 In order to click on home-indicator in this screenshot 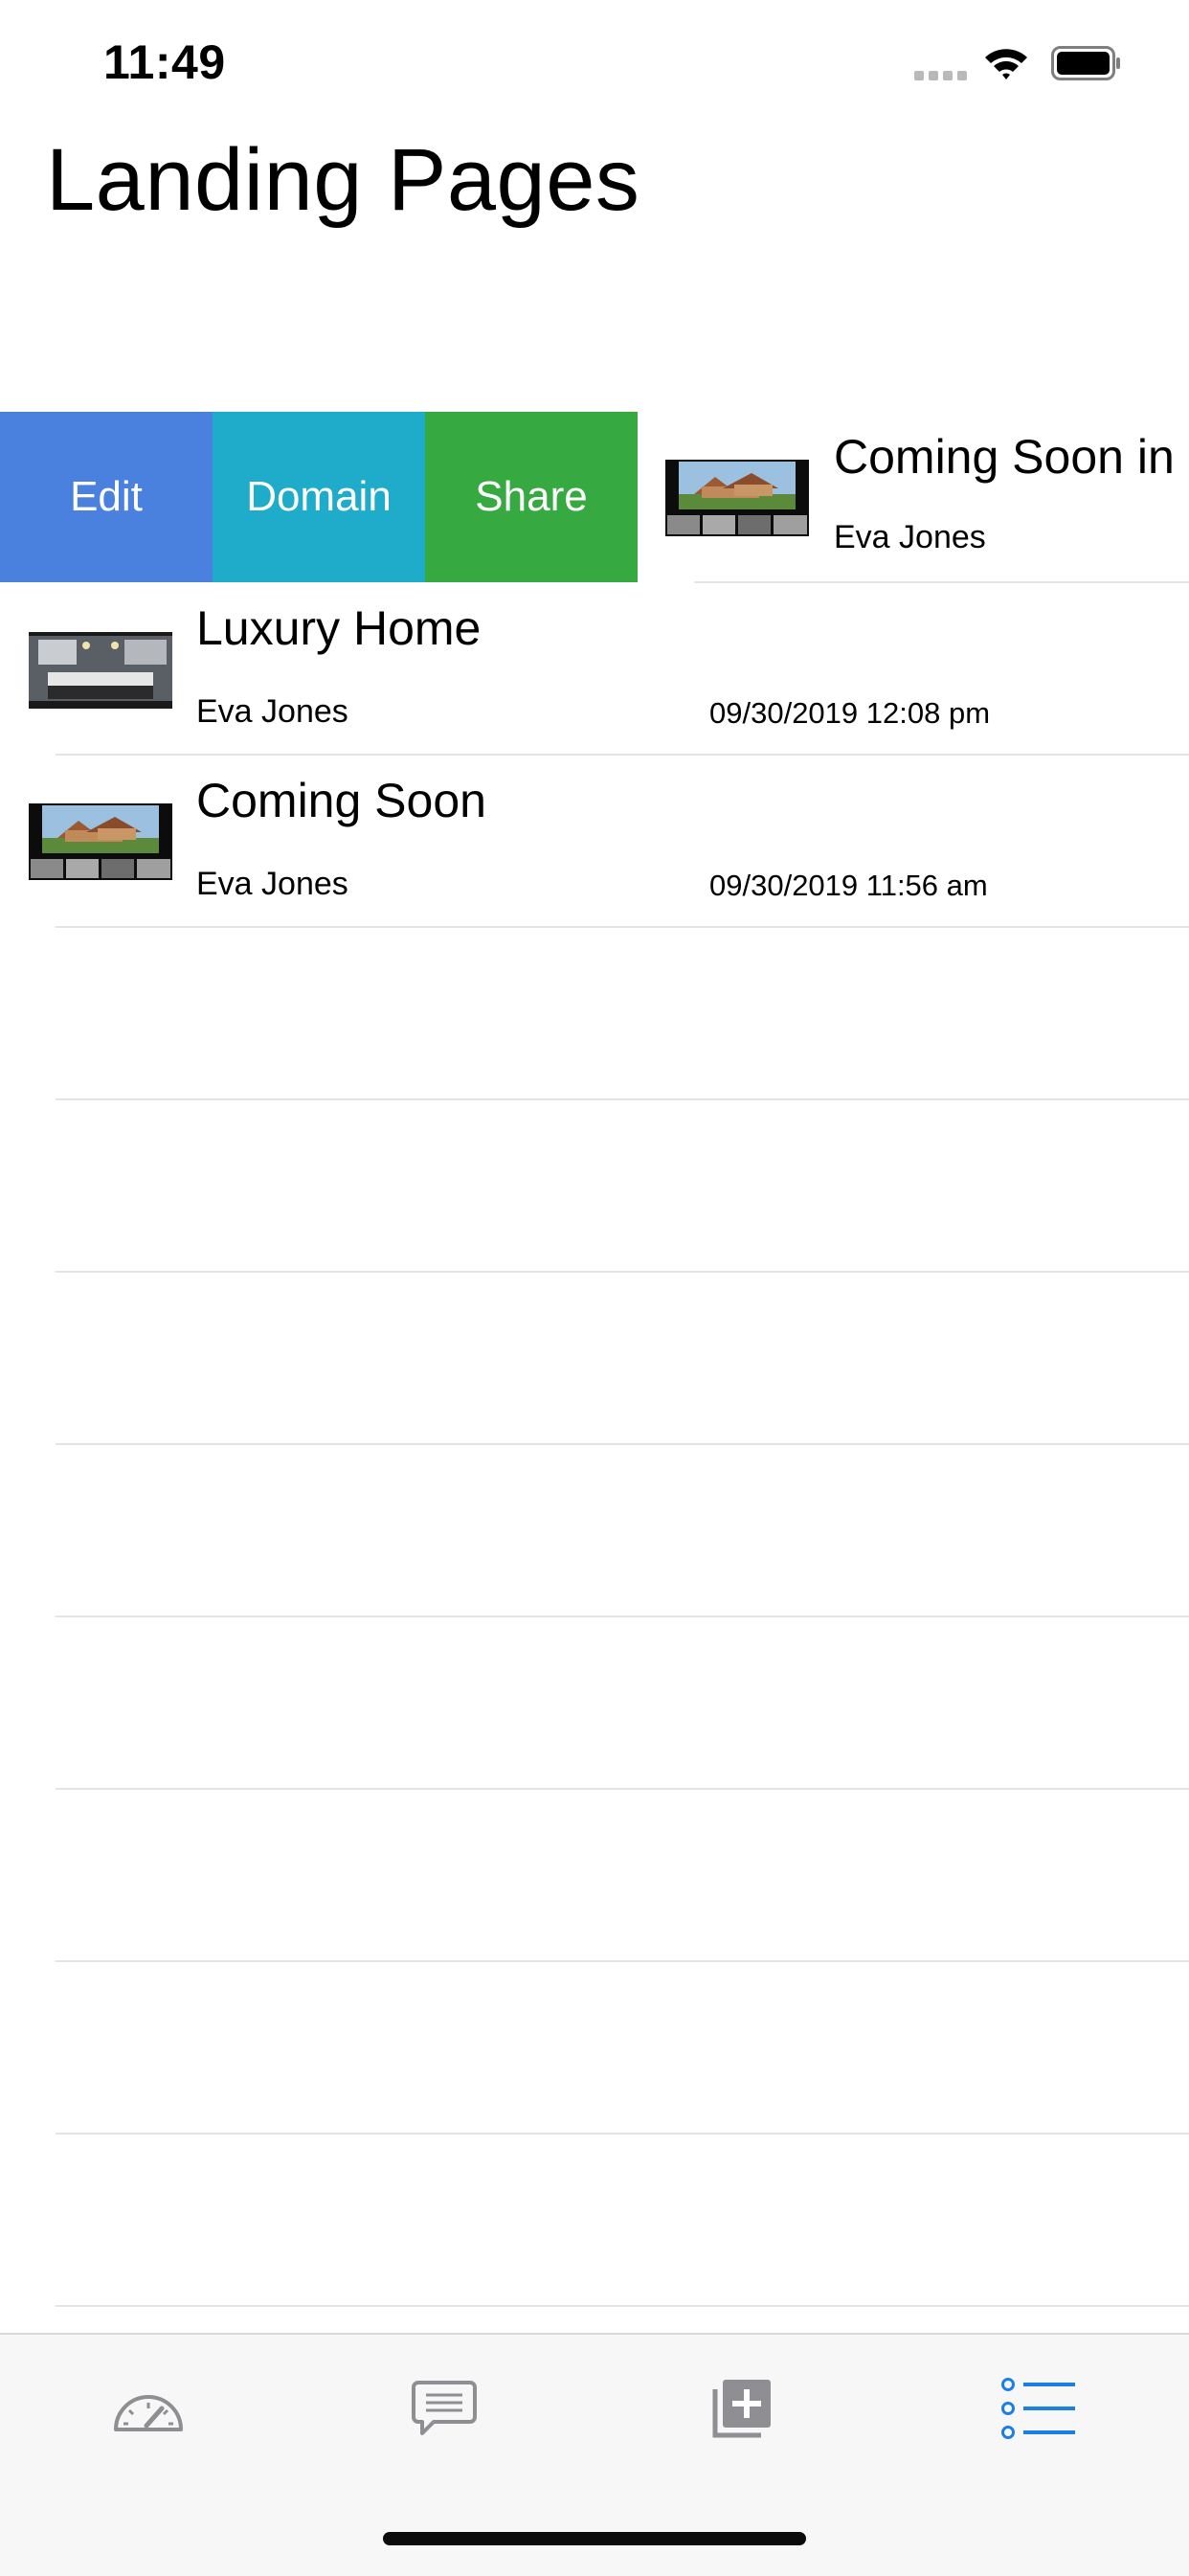, I will do `click(594, 2538)`.